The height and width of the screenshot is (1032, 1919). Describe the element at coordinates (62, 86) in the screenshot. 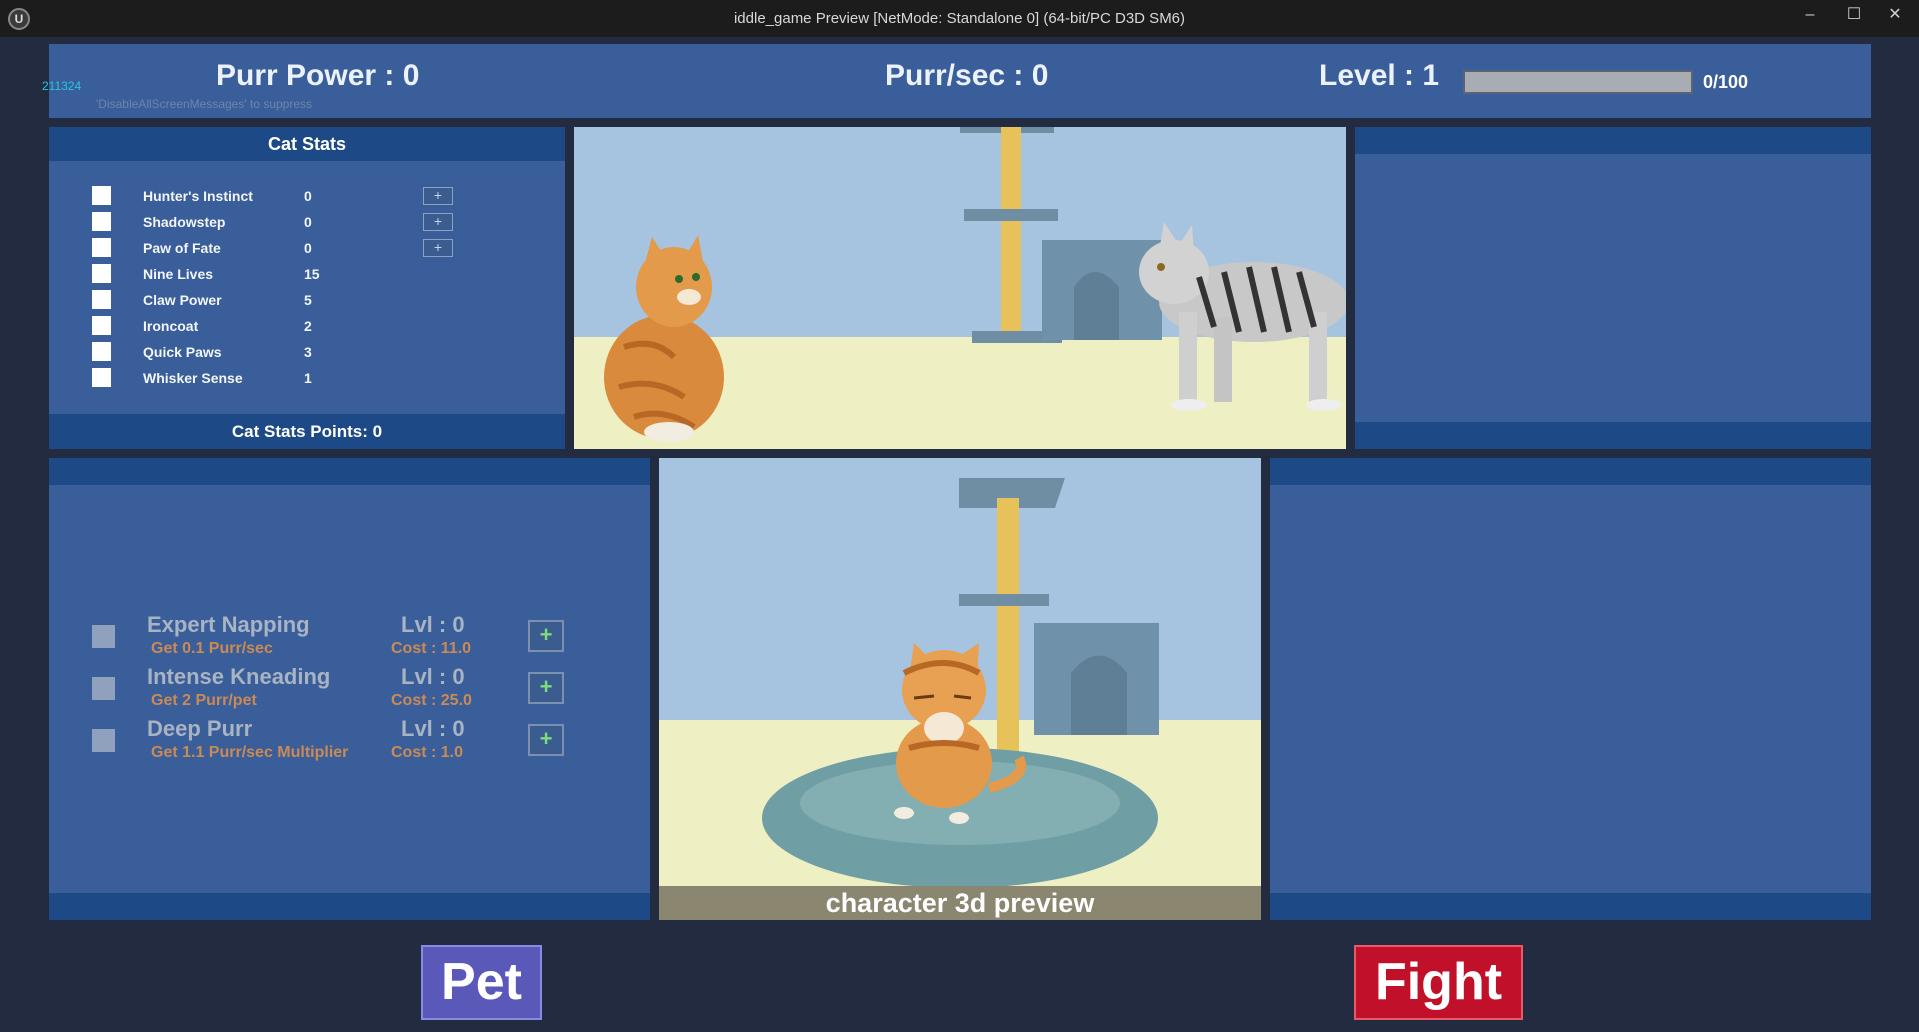

I see `debug-id: 211324` at that location.